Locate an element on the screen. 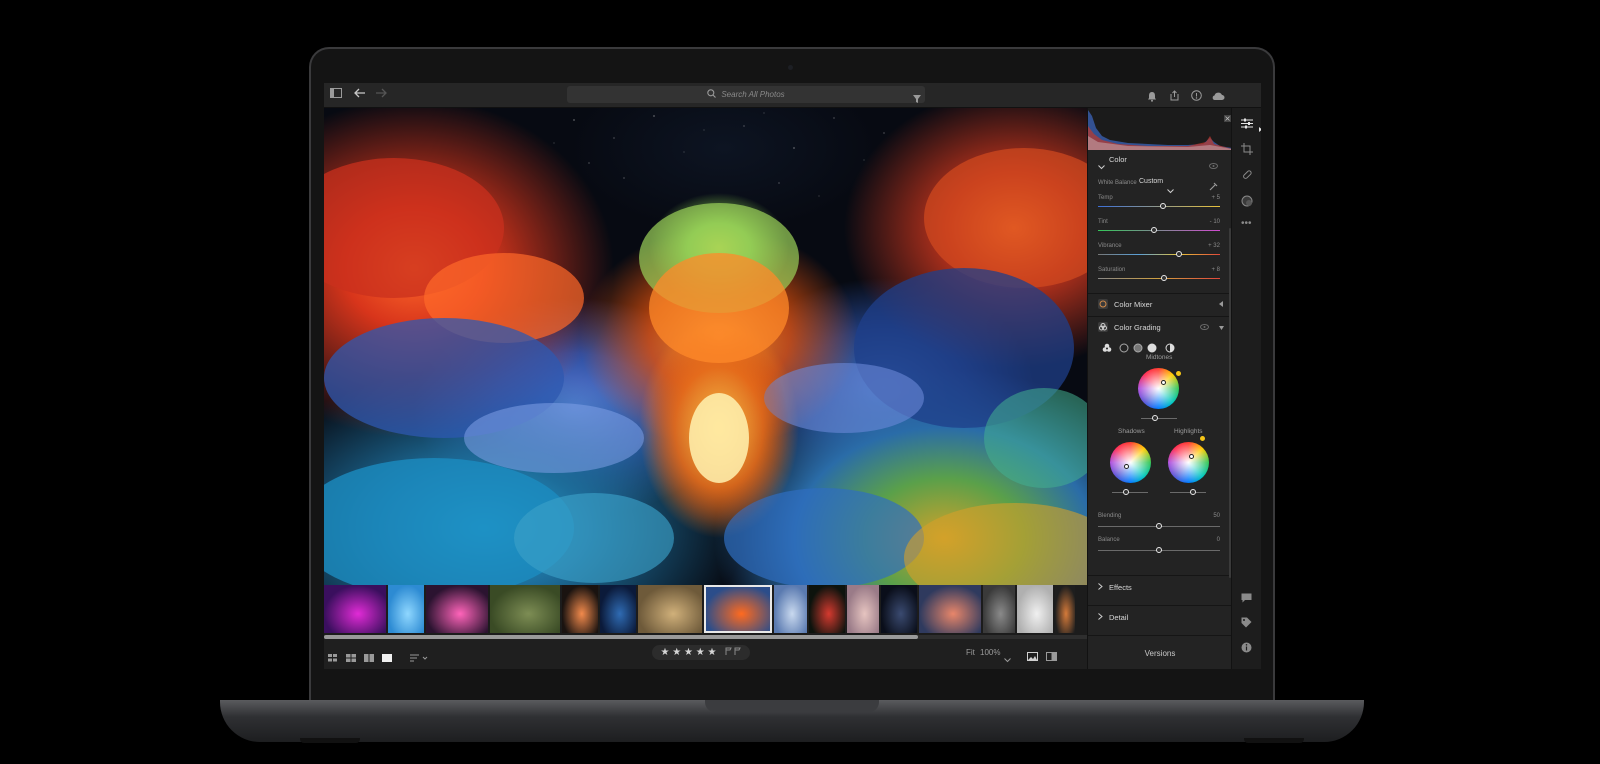 The height and width of the screenshot is (764, 1600). highlights-luminance-knob is located at coordinates (1193, 492).